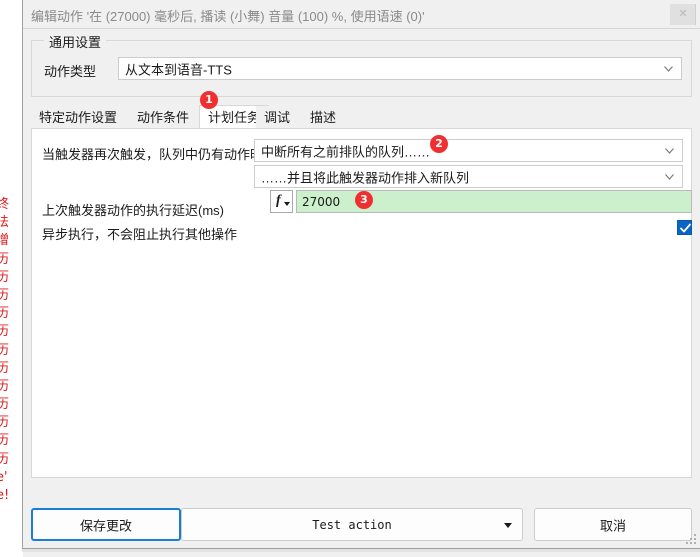  What do you see at coordinates (11, 350) in the screenshot?
I see `background-window-text: 终 法 增 历 历 历 历 历 历 历 历 历 历 历 历 e' e!` at bounding box center [11, 350].